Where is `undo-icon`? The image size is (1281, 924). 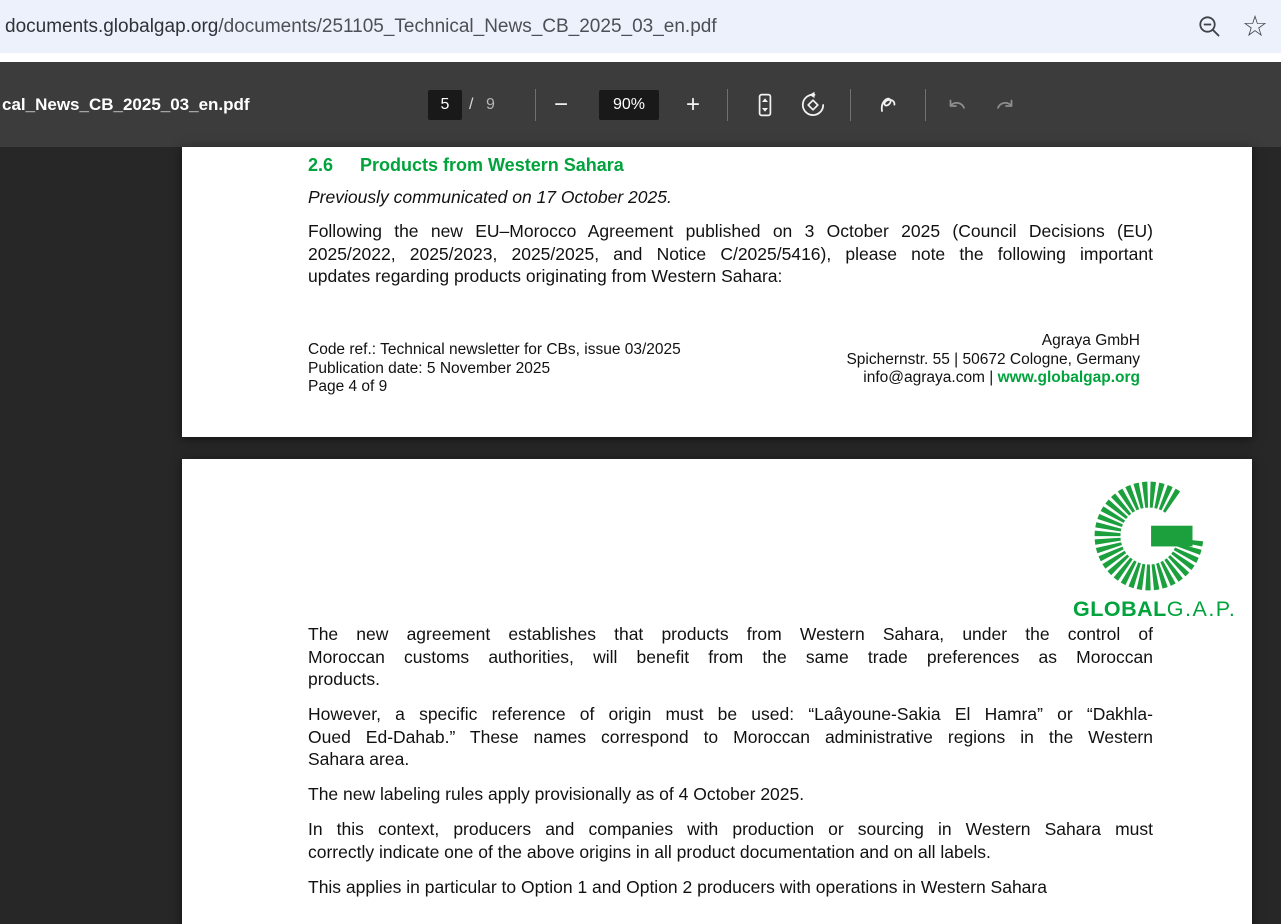
undo-icon is located at coordinates (957, 104).